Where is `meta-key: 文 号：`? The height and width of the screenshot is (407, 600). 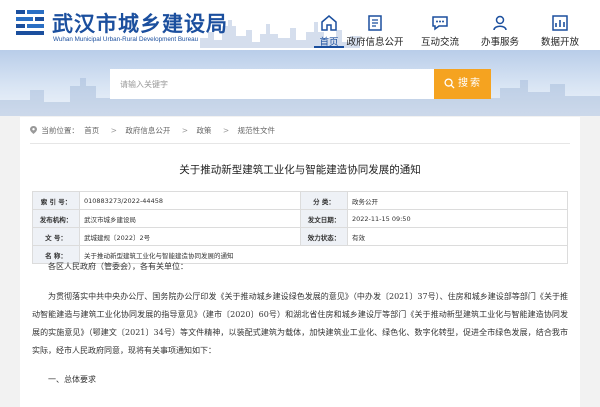 meta-key: 文 号： is located at coordinates (56, 236).